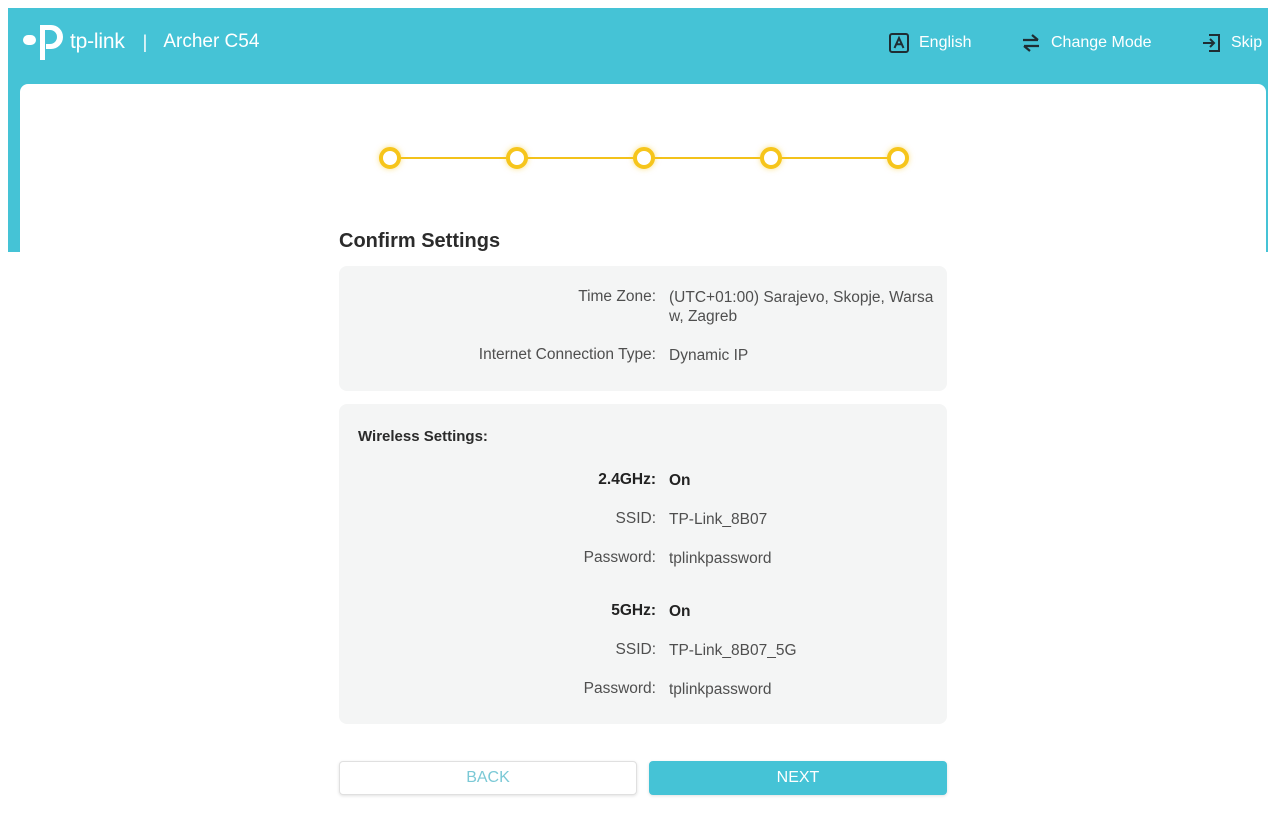  I want to click on skip-label: Skip, so click(1247, 42).